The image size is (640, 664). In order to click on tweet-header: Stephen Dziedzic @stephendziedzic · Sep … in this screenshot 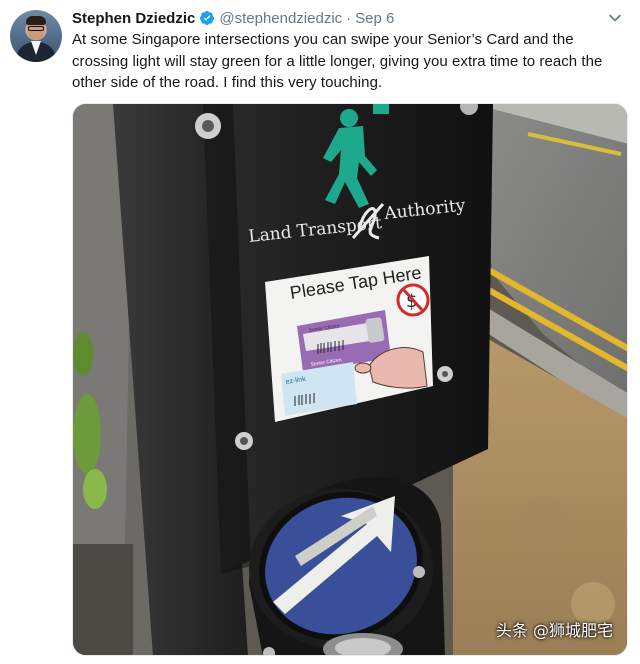, I will do `click(233, 18)`.